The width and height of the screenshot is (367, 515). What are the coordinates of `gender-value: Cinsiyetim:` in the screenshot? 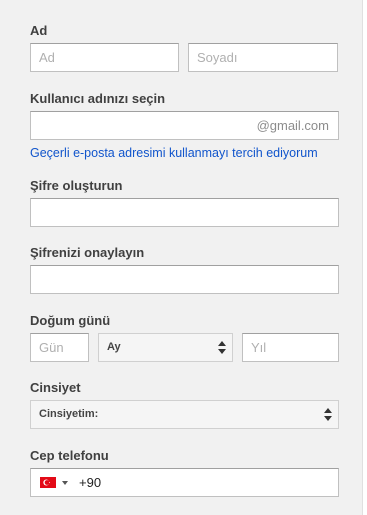 It's located at (69, 414).